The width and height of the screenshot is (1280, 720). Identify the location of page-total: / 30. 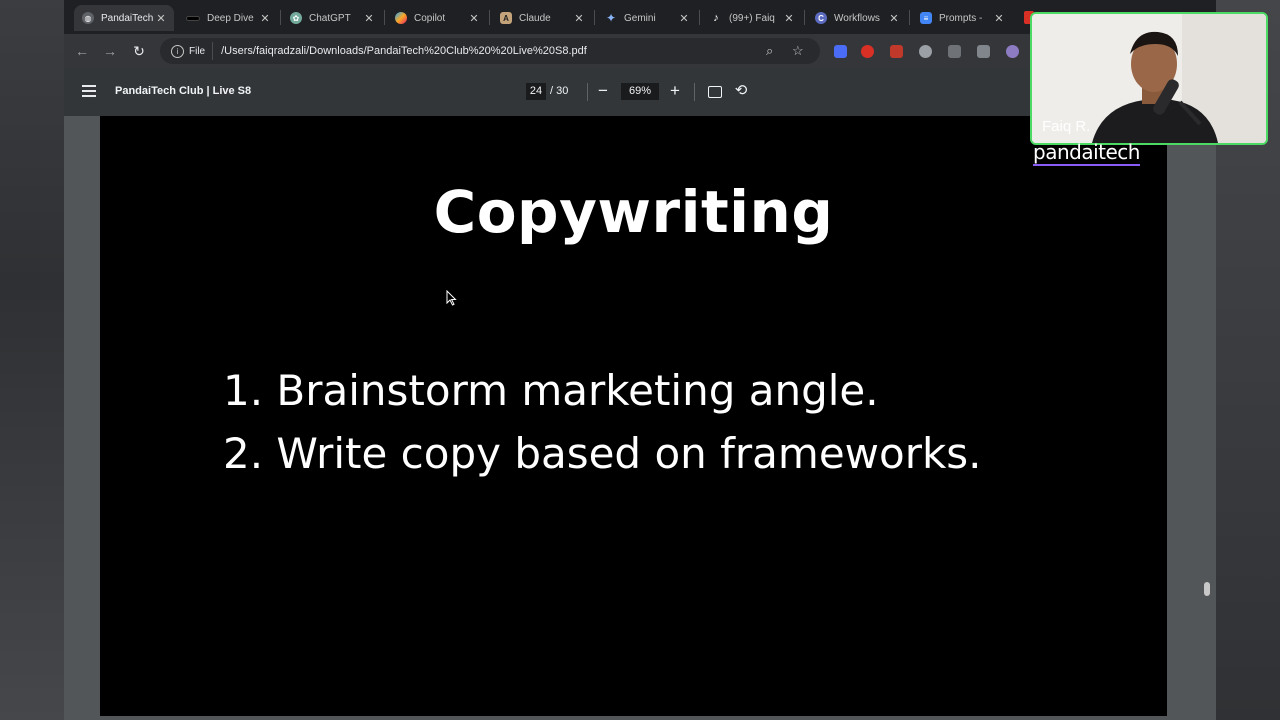
(559, 91).